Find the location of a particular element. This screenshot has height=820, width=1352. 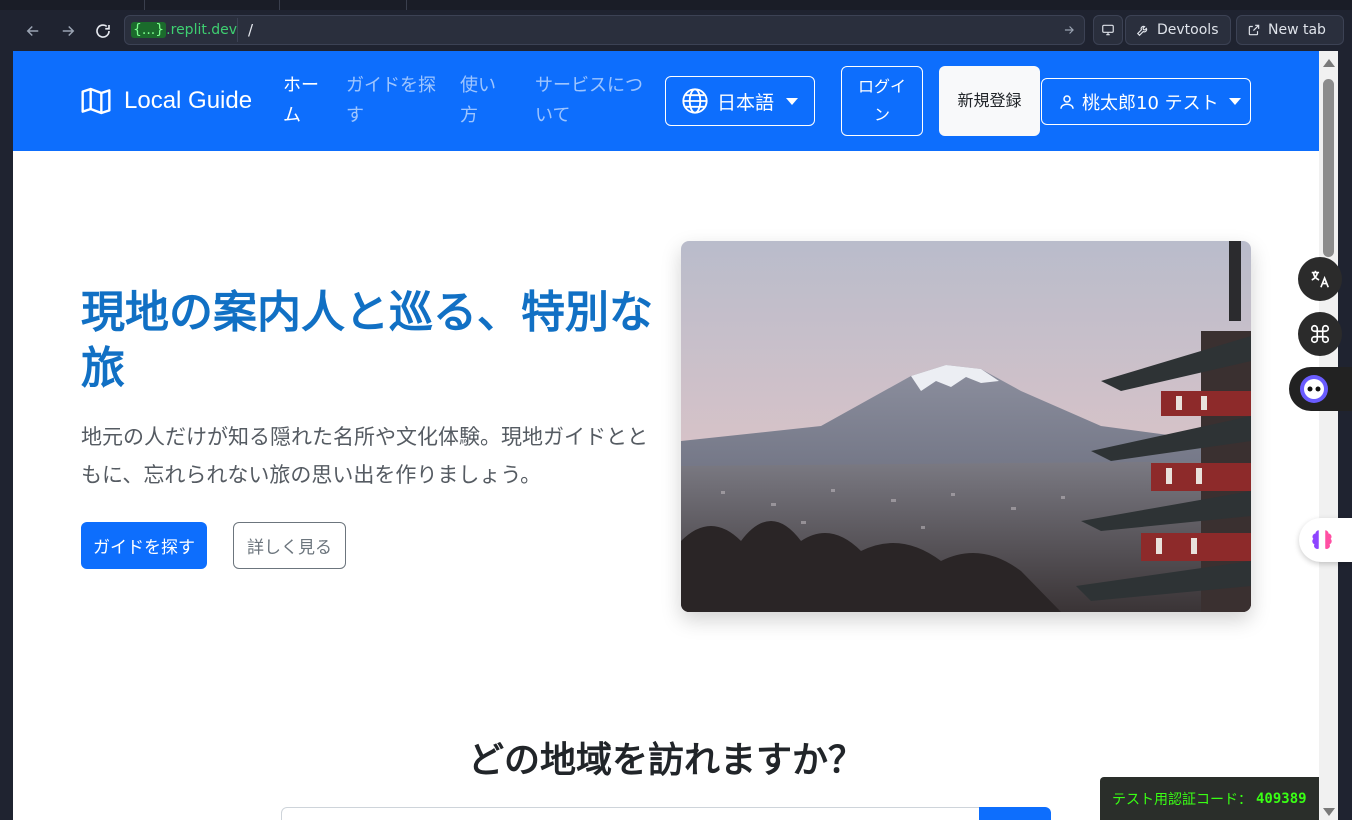

url-host-highlight: {...} is located at coordinates (149, 30).